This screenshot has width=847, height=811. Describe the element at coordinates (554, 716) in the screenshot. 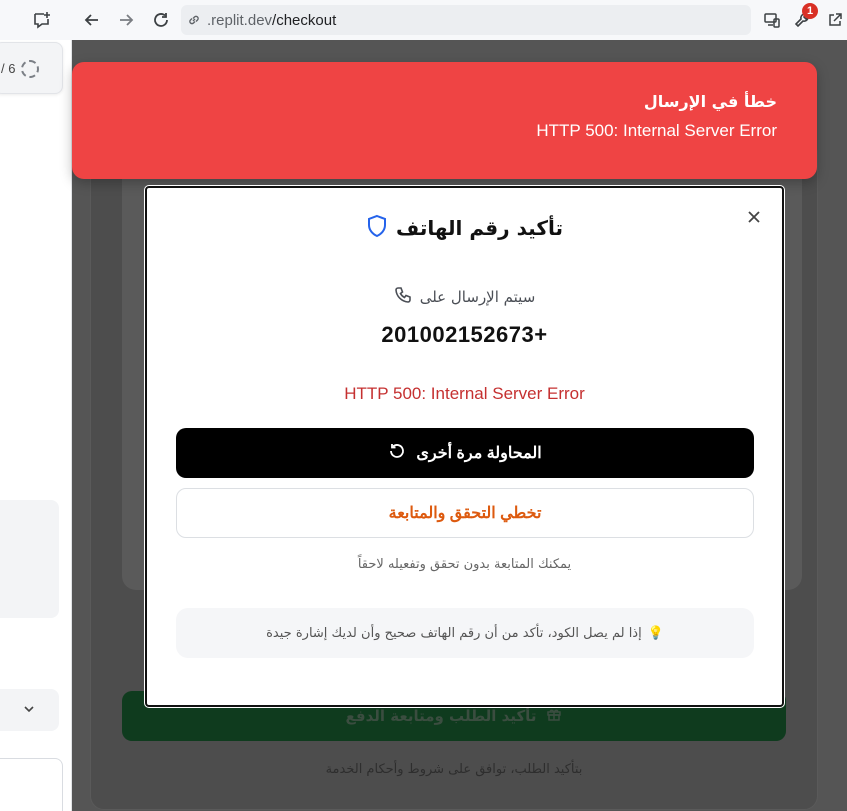

I see `gift-icon` at that location.